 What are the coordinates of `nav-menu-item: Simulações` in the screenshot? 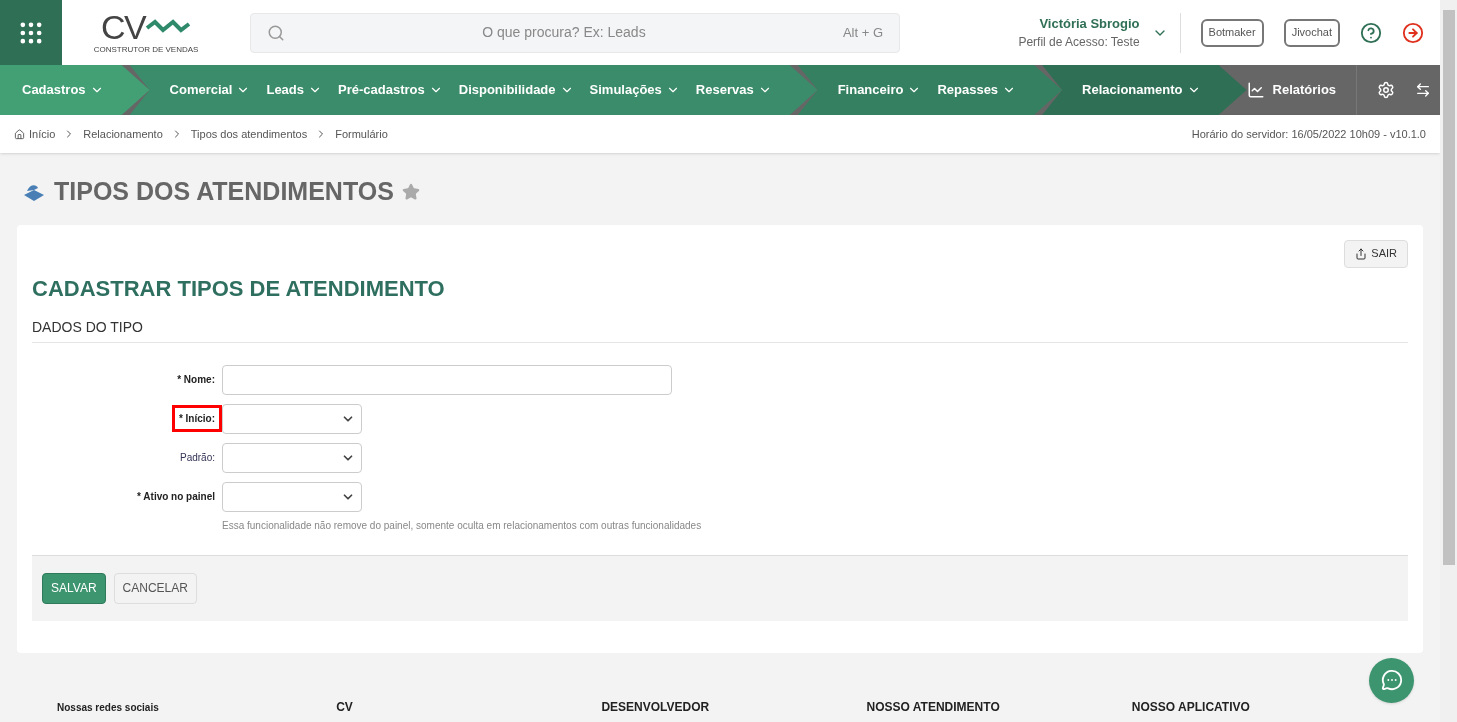 It's located at (634, 90).